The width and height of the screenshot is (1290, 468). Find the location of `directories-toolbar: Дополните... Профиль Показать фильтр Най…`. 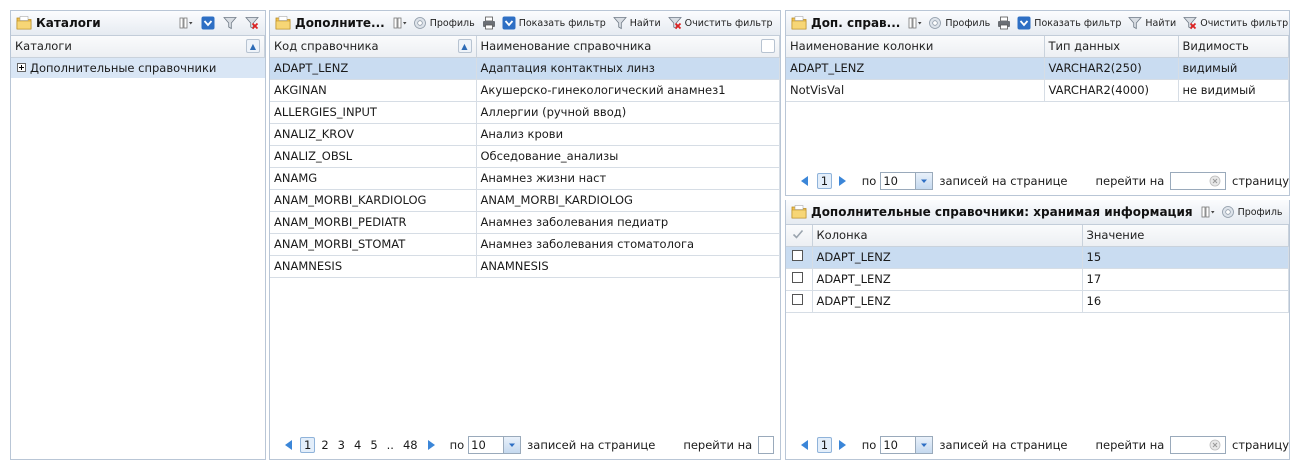

directories-toolbar: Дополните... Профиль Показать фильтр Най… is located at coordinates (525, 23).